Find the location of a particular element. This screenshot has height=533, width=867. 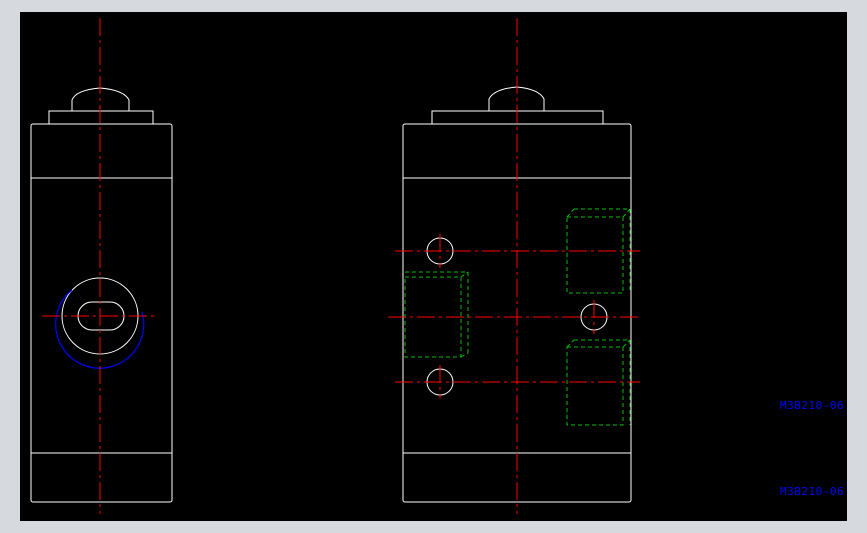

hidden-port-left-edge-top is located at coordinates (464, 274).